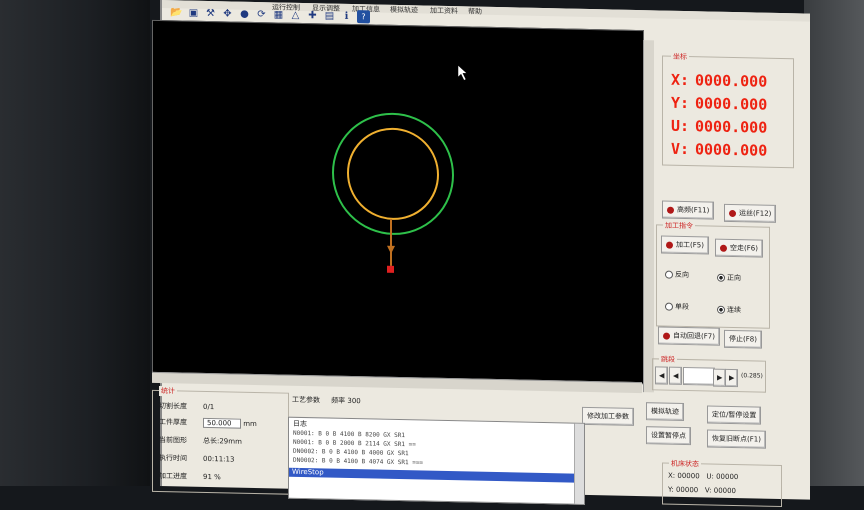  I want to click on jump-group: 跳段 ◀ ◀ ▶ ▶ (0.285), so click(709, 373).